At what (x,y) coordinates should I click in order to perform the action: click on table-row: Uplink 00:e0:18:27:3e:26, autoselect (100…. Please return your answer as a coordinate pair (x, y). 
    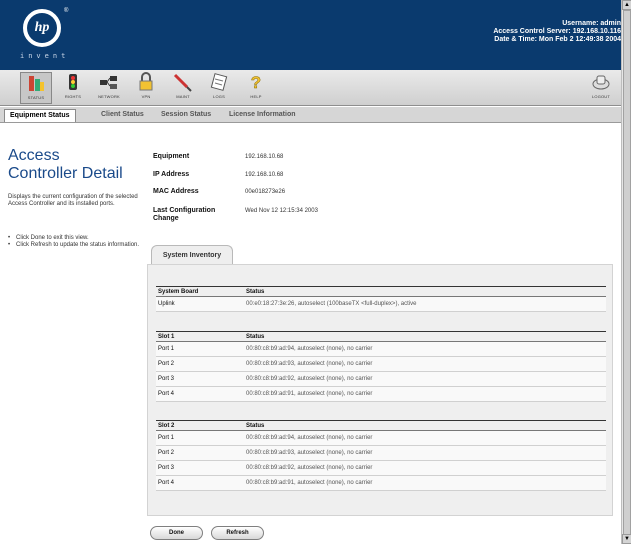
    Looking at the image, I should click on (381, 304).